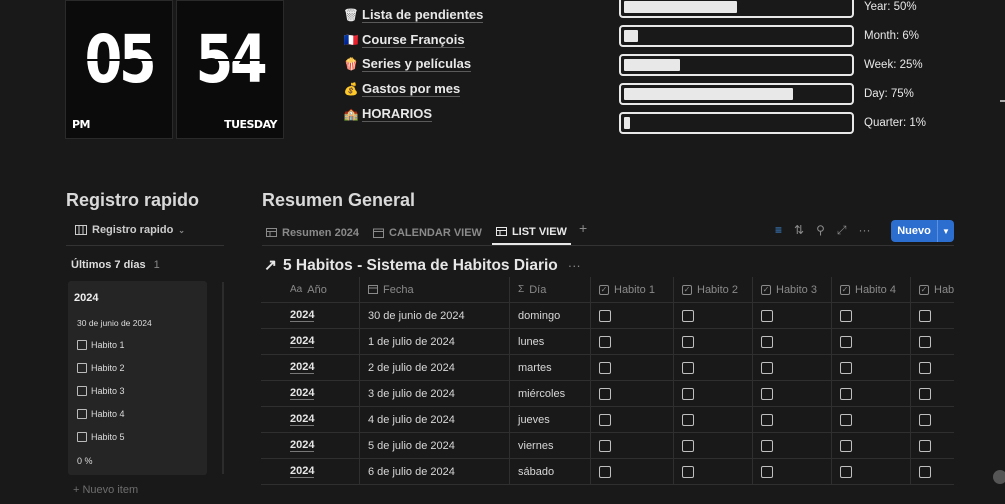 This screenshot has height=504, width=1005. Describe the element at coordinates (413, 40) in the screenshot. I see `link-course-francois: 🇫🇷 Course François` at that location.